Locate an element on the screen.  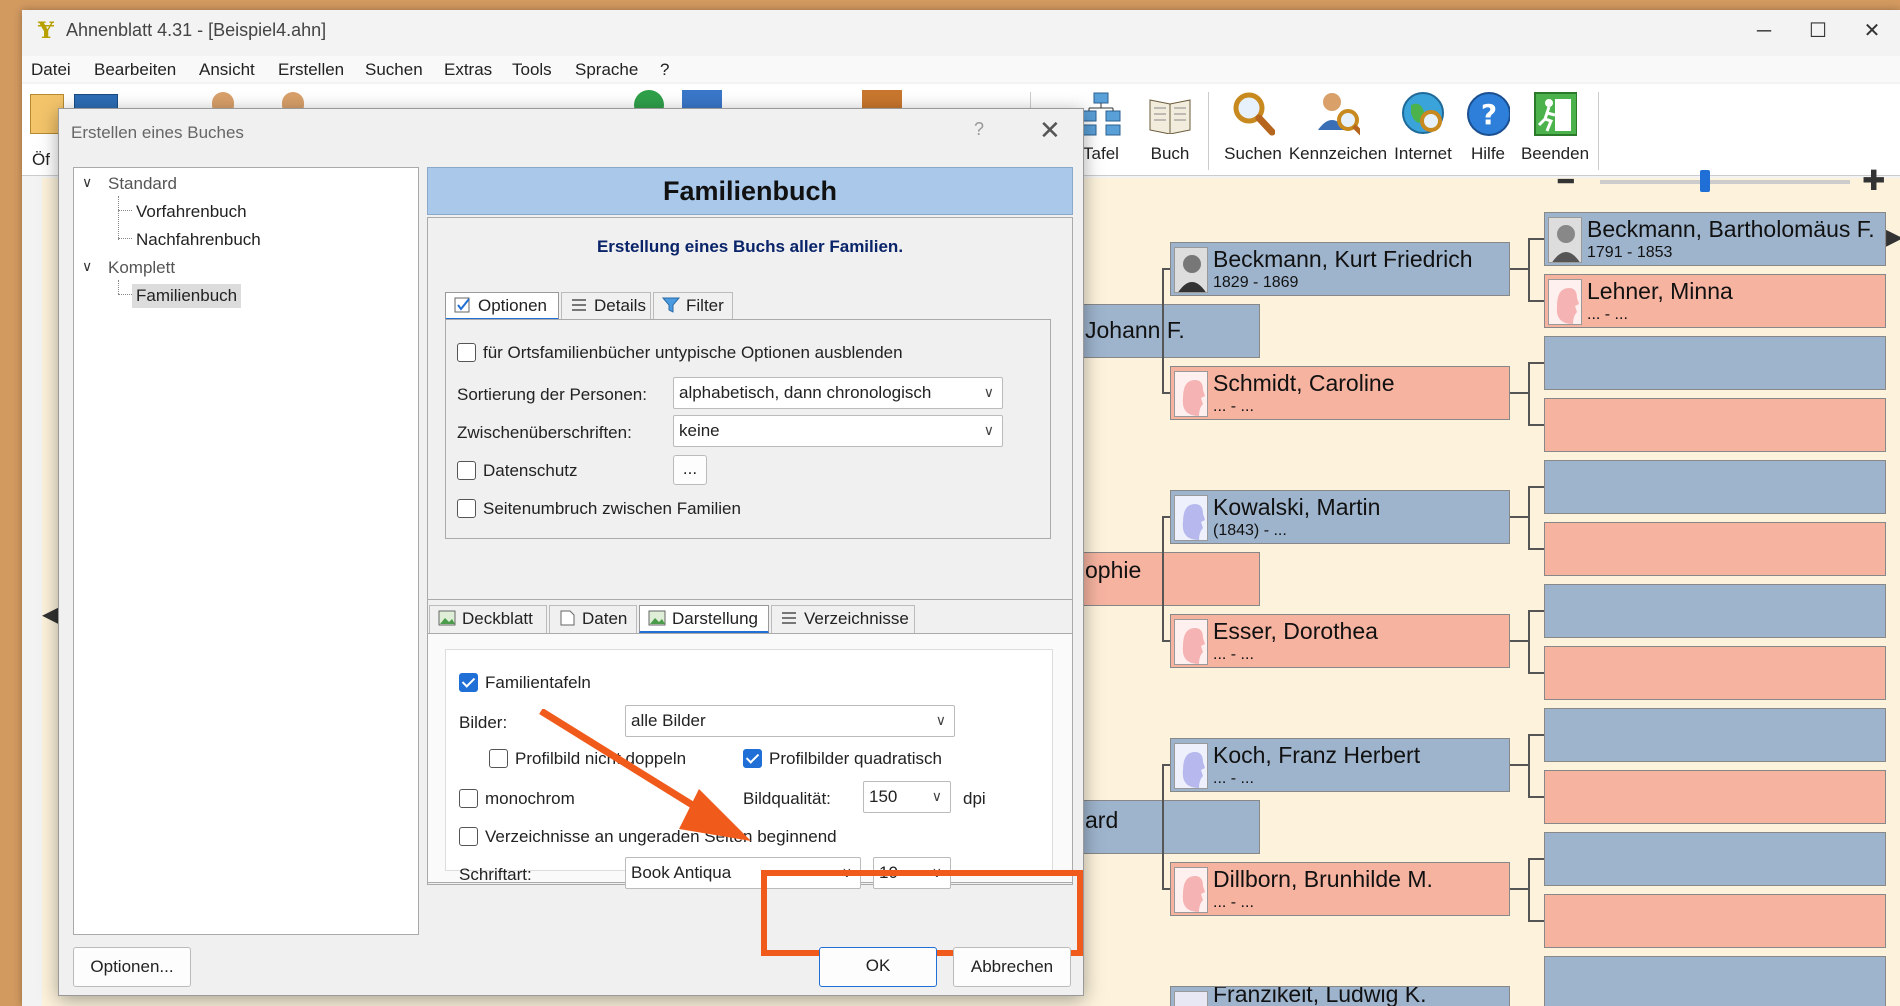
odd-pages-checkbox is located at coordinates (468, 836).